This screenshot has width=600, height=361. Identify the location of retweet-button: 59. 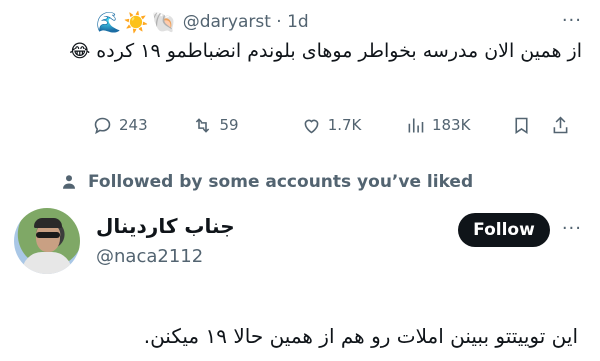
(244, 125).